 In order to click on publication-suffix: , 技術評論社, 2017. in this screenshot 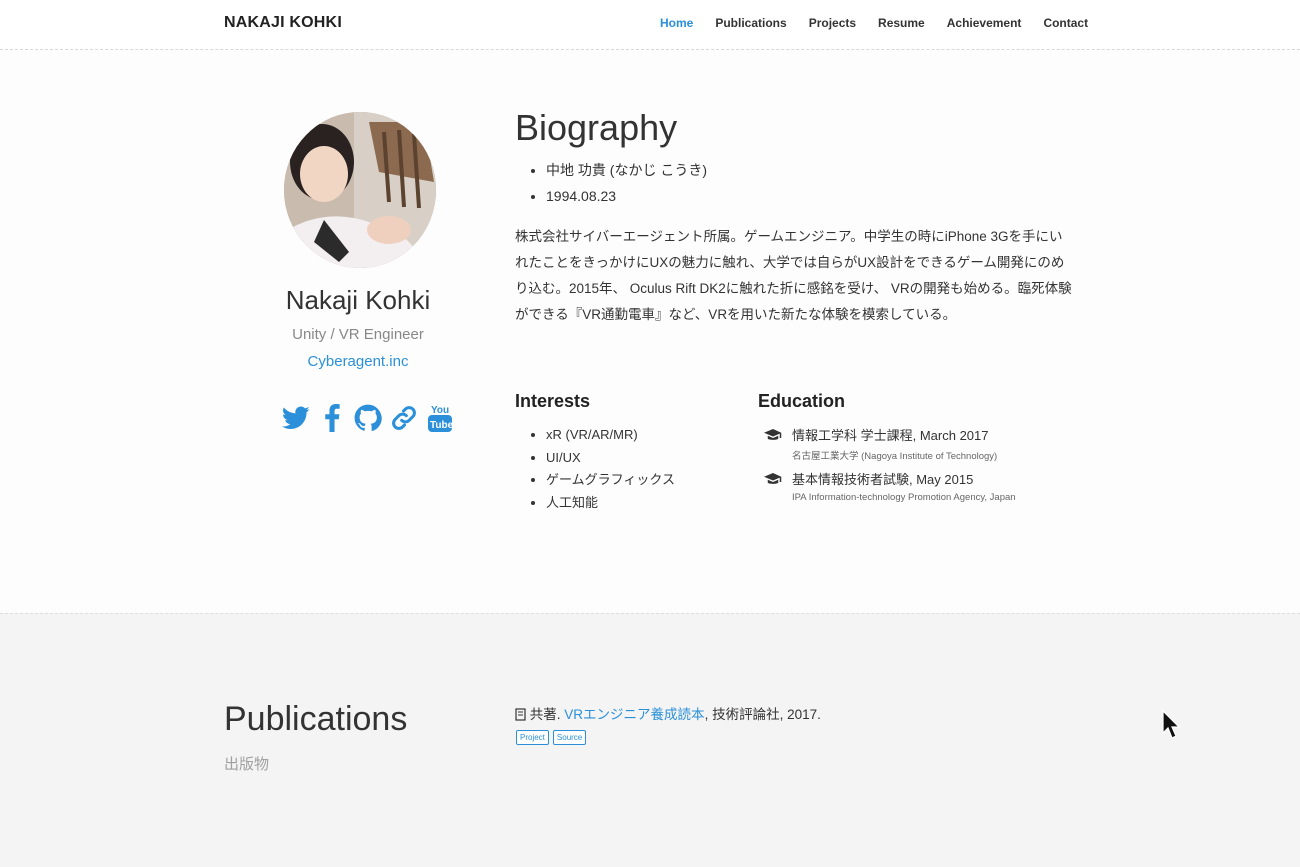, I will do `click(762, 714)`.